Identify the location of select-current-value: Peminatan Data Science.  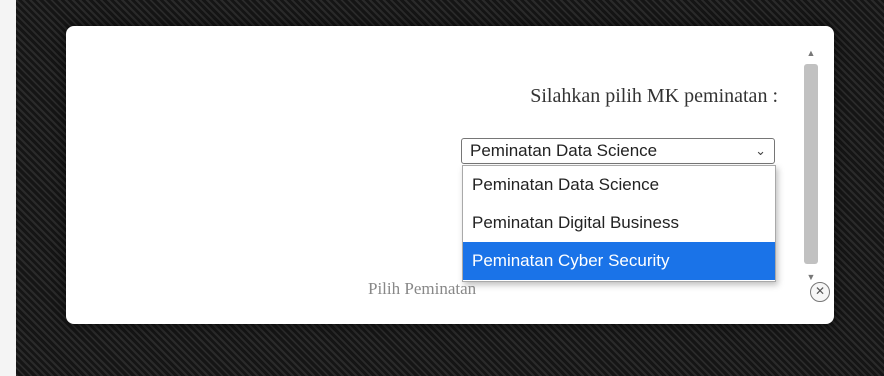
(564, 150).